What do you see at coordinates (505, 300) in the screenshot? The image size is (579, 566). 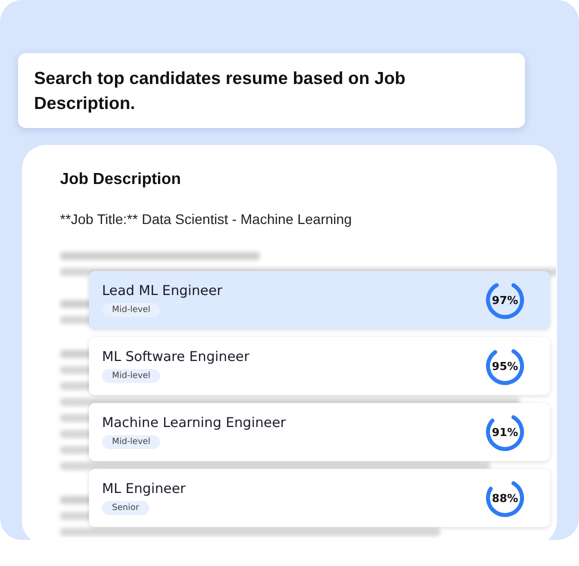 I see `match-score: 97%` at bounding box center [505, 300].